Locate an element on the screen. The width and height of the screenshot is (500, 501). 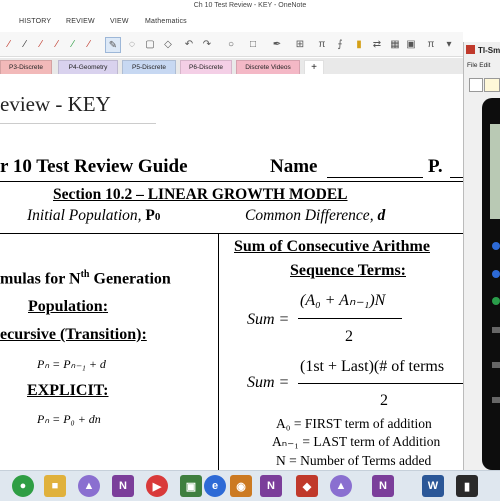
ribbon-menu: HISTORY REVIEW VIEW Mathematics is located at coordinates (231, 23).